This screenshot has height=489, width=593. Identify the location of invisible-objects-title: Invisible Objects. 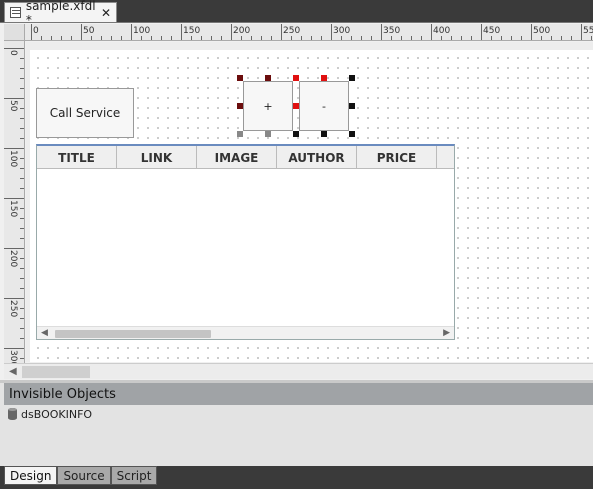
(62, 394).